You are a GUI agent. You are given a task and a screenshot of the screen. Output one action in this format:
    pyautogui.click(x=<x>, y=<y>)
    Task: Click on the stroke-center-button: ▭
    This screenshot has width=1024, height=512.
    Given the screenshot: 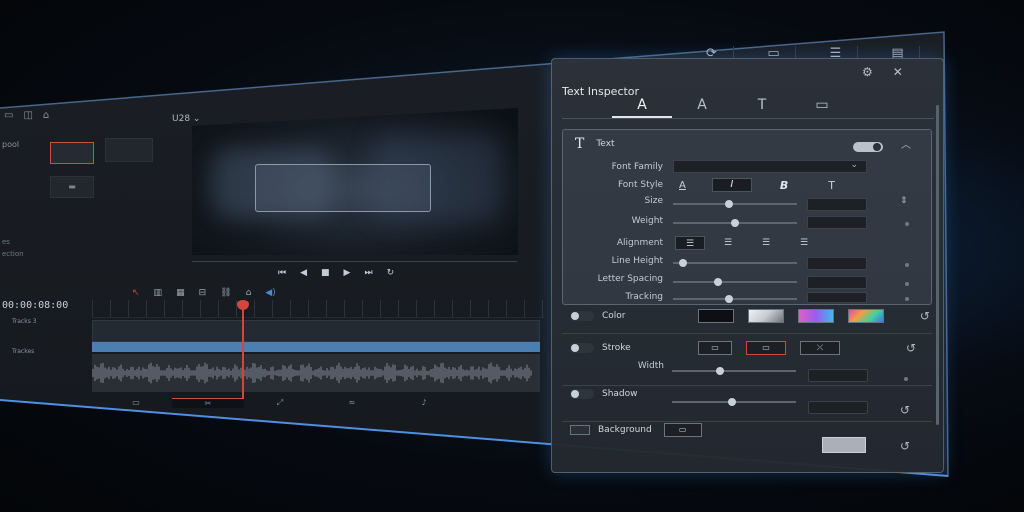 What is the action you would take?
    pyautogui.click(x=766, y=348)
    